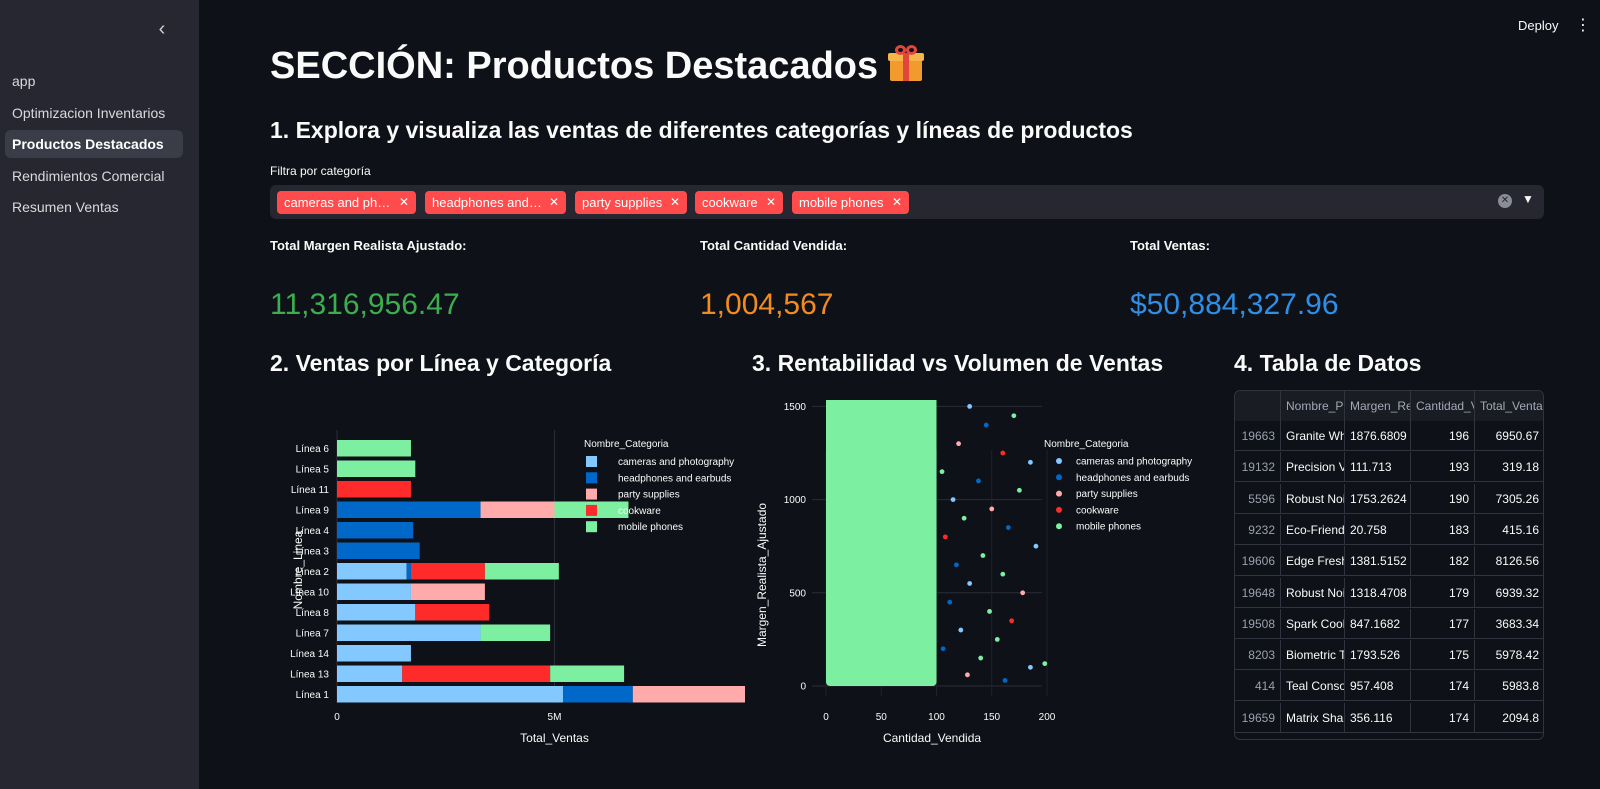  I want to click on legend-label: party supplies, so click(1107, 494).